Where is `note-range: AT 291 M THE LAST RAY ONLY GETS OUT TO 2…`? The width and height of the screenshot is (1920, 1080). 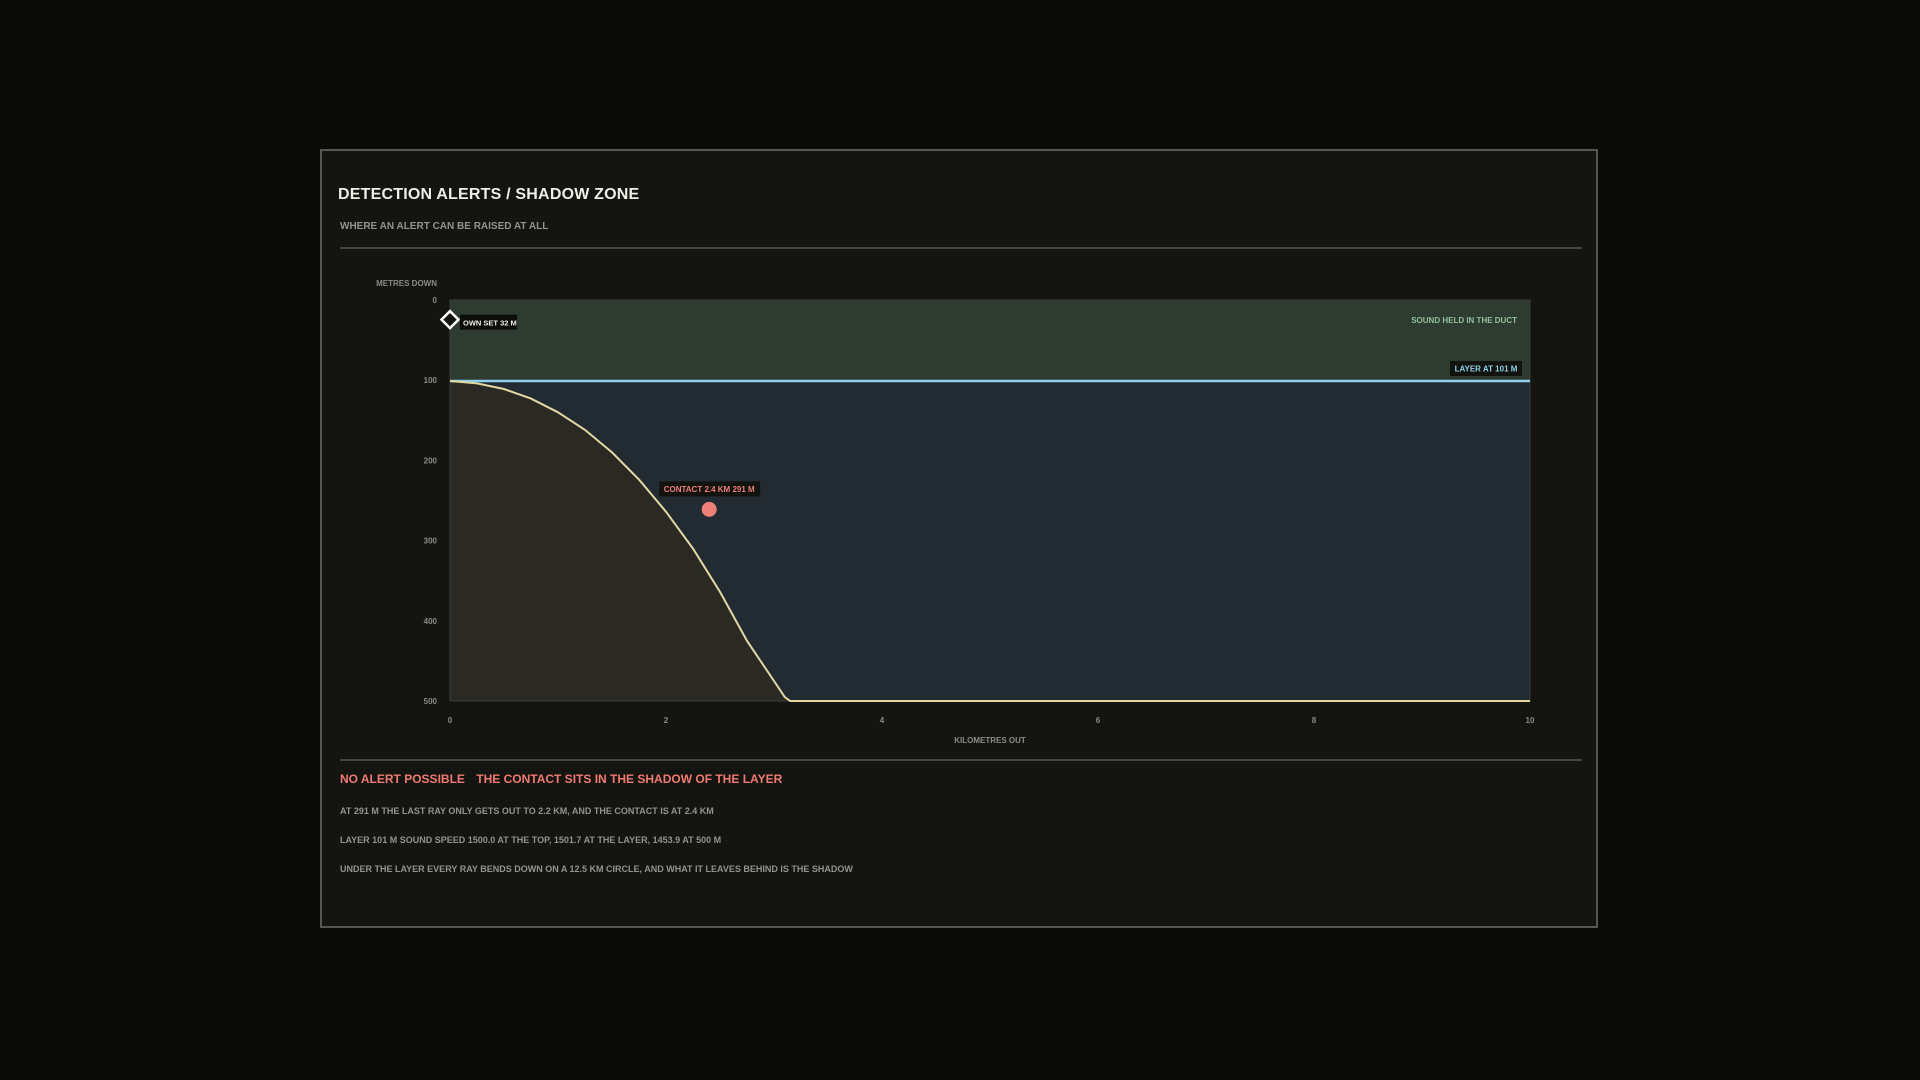
note-range: AT 291 M THE LAST RAY ONLY GETS OUT TO 2… is located at coordinates (527, 811).